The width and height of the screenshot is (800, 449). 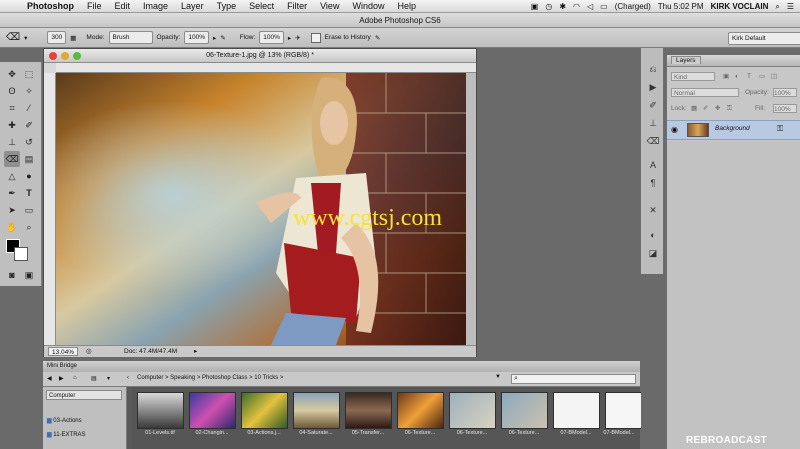 I want to click on tools-cross-icon: ✕, so click(x=653, y=210).